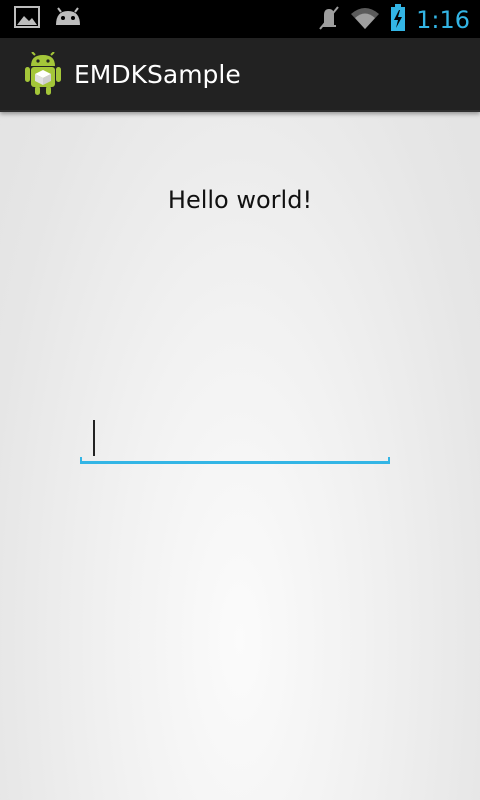  I want to click on android-debug-icon, so click(68, 19).